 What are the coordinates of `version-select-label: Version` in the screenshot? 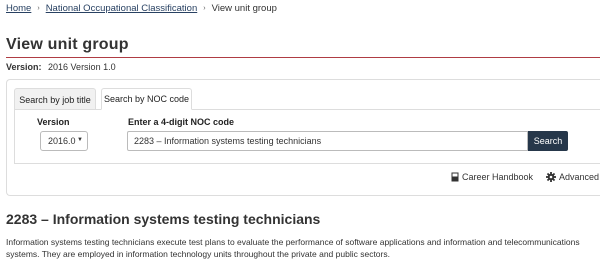 It's located at (53, 122).